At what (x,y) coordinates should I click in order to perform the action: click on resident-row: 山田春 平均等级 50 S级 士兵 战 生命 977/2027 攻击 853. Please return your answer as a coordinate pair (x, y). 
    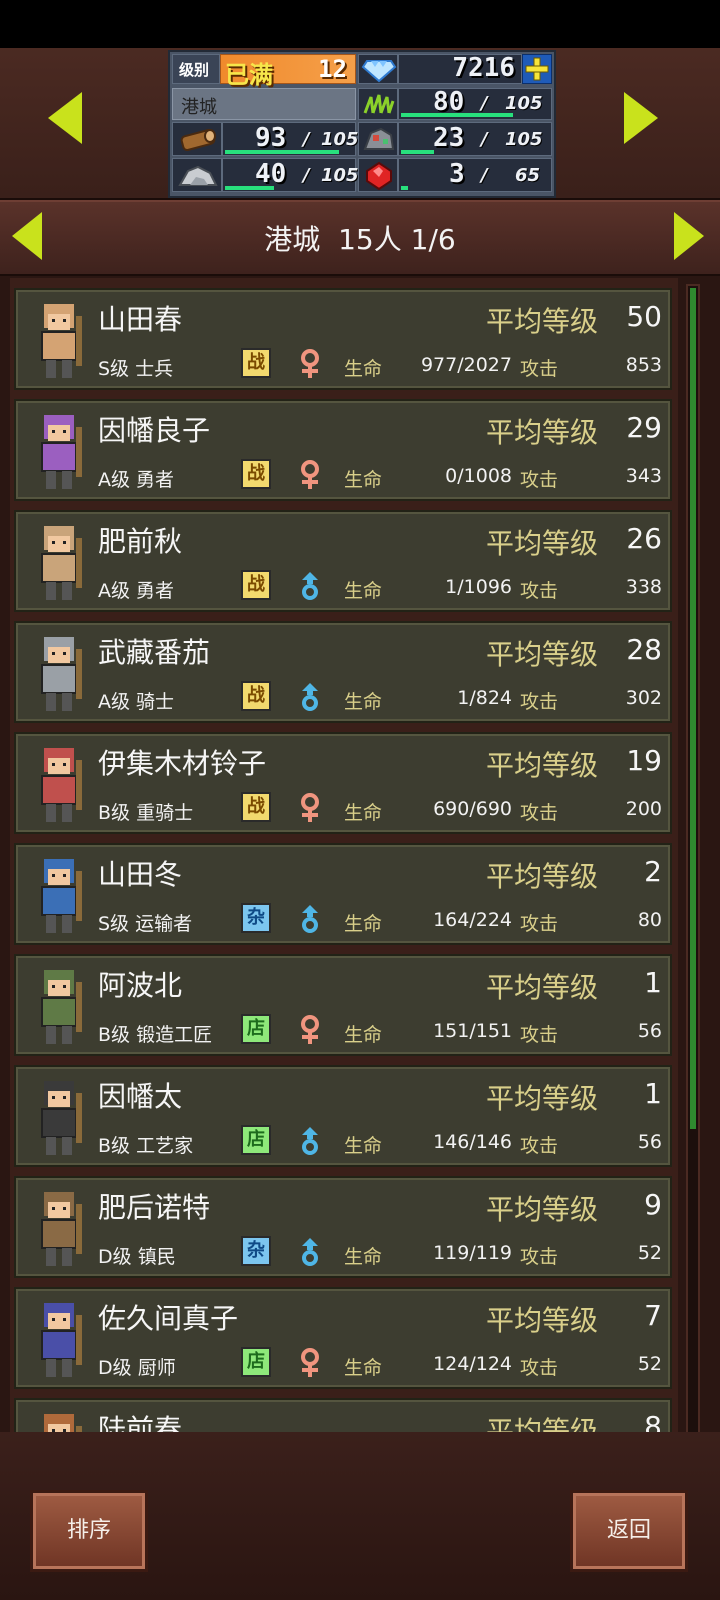
    Looking at the image, I should click on (343, 339).